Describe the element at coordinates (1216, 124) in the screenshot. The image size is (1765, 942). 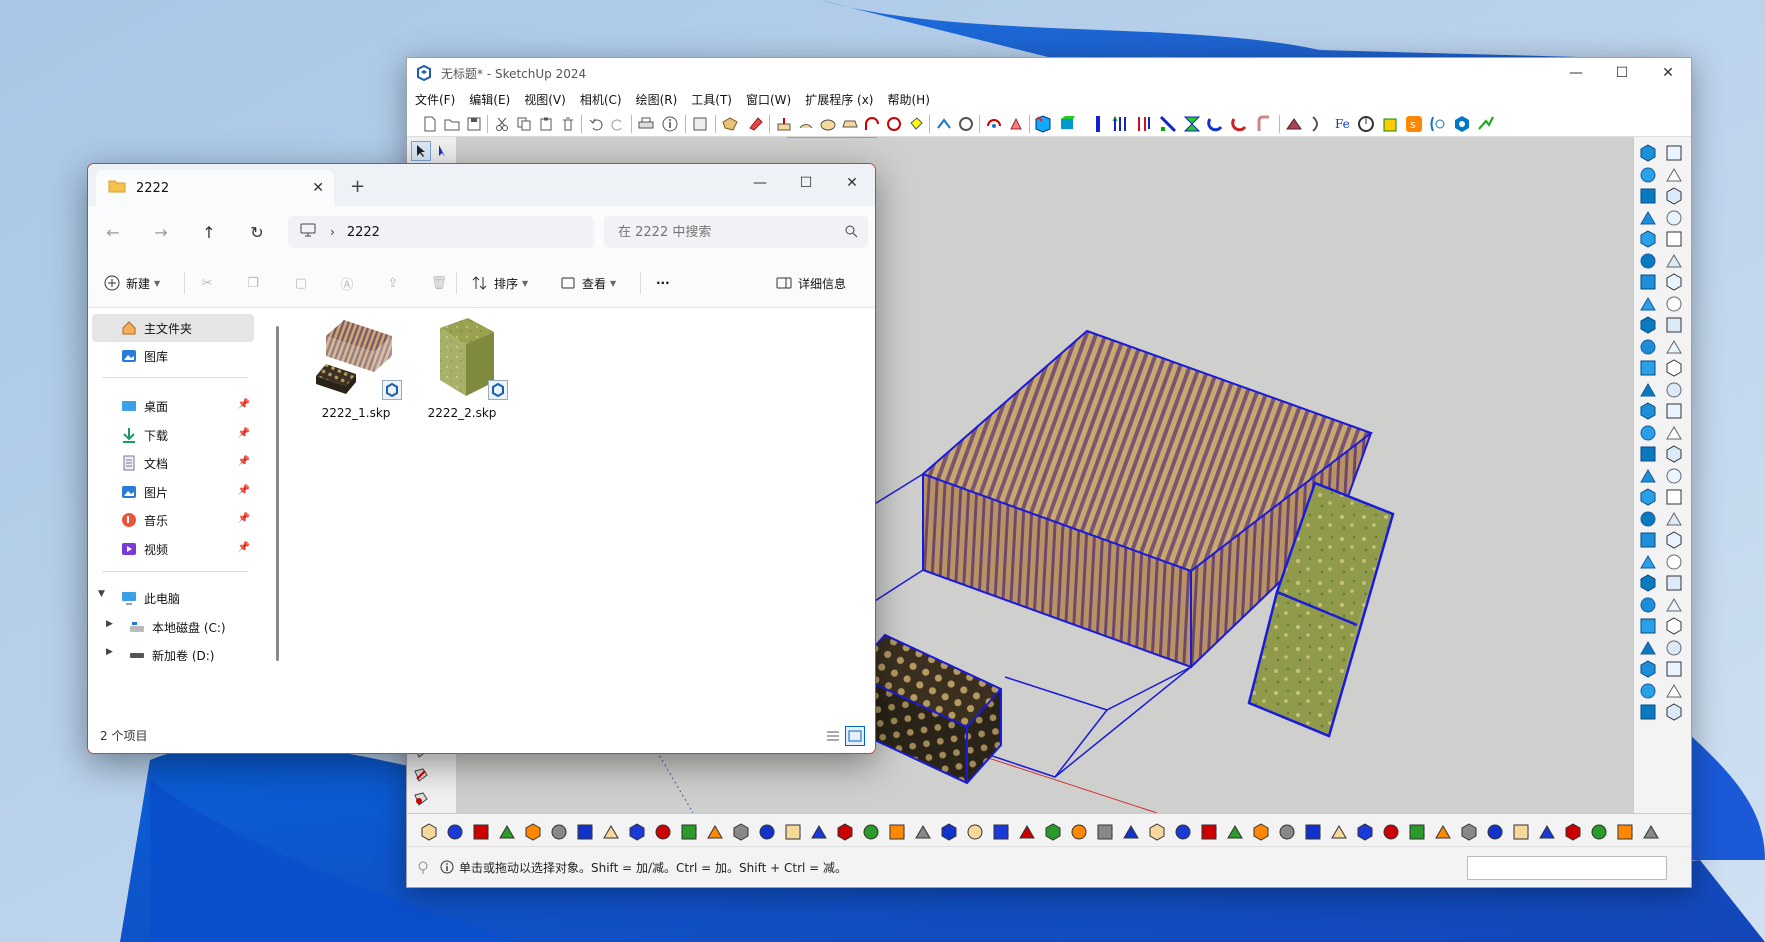
I see `follow-me-icon` at that location.